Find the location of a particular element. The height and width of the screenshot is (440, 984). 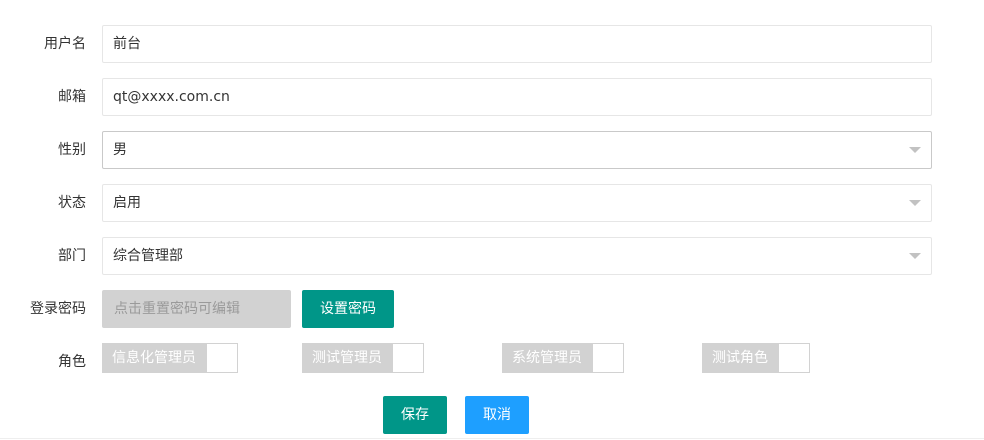

email-value: qt@xxxx.com.cn is located at coordinates (171, 97).